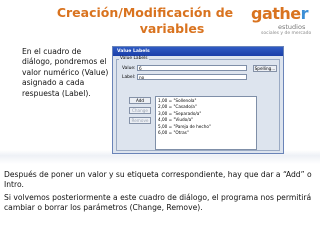  Describe the element at coordinates (134, 58) in the screenshot. I see `group-label: Value Labels` at that location.